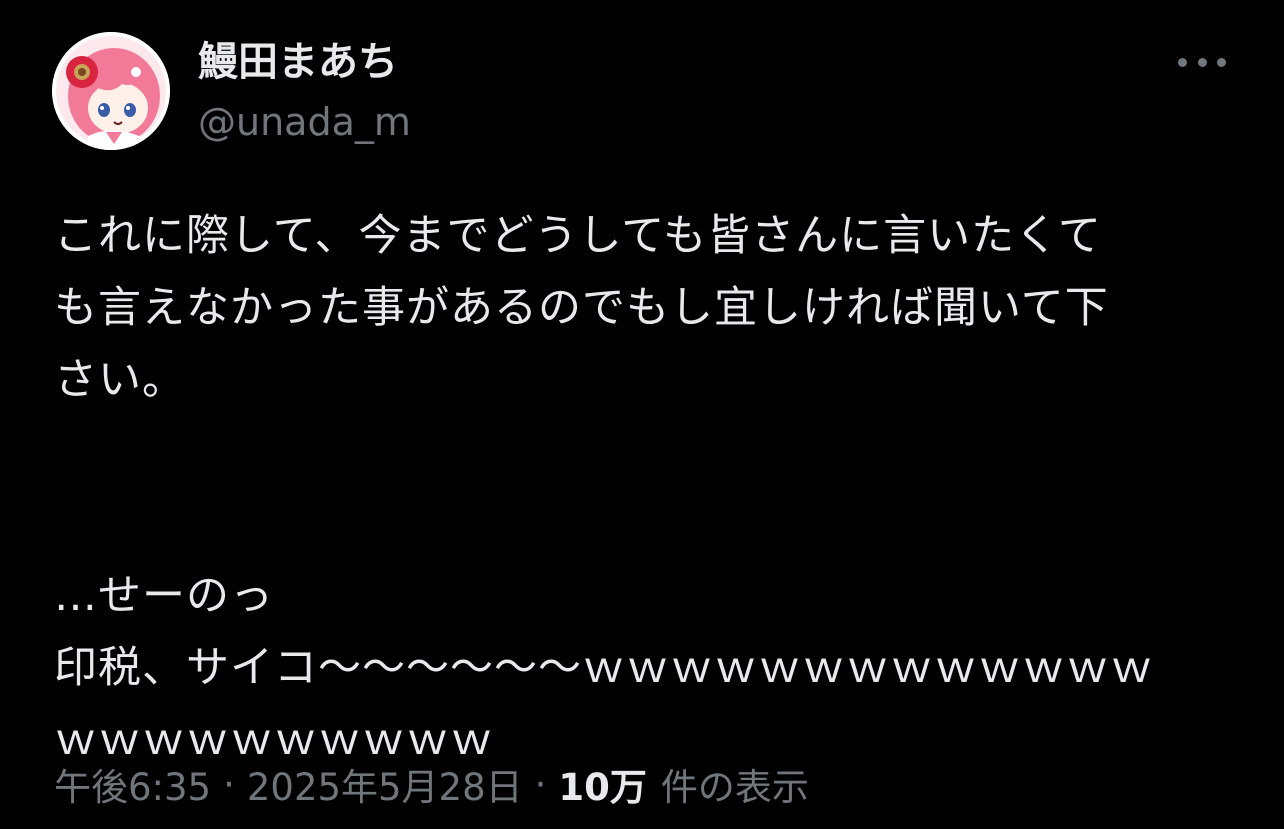 This screenshot has width=1284, height=829. What do you see at coordinates (304, 62) in the screenshot?
I see `author-display-name: 鰻田まあち` at bounding box center [304, 62].